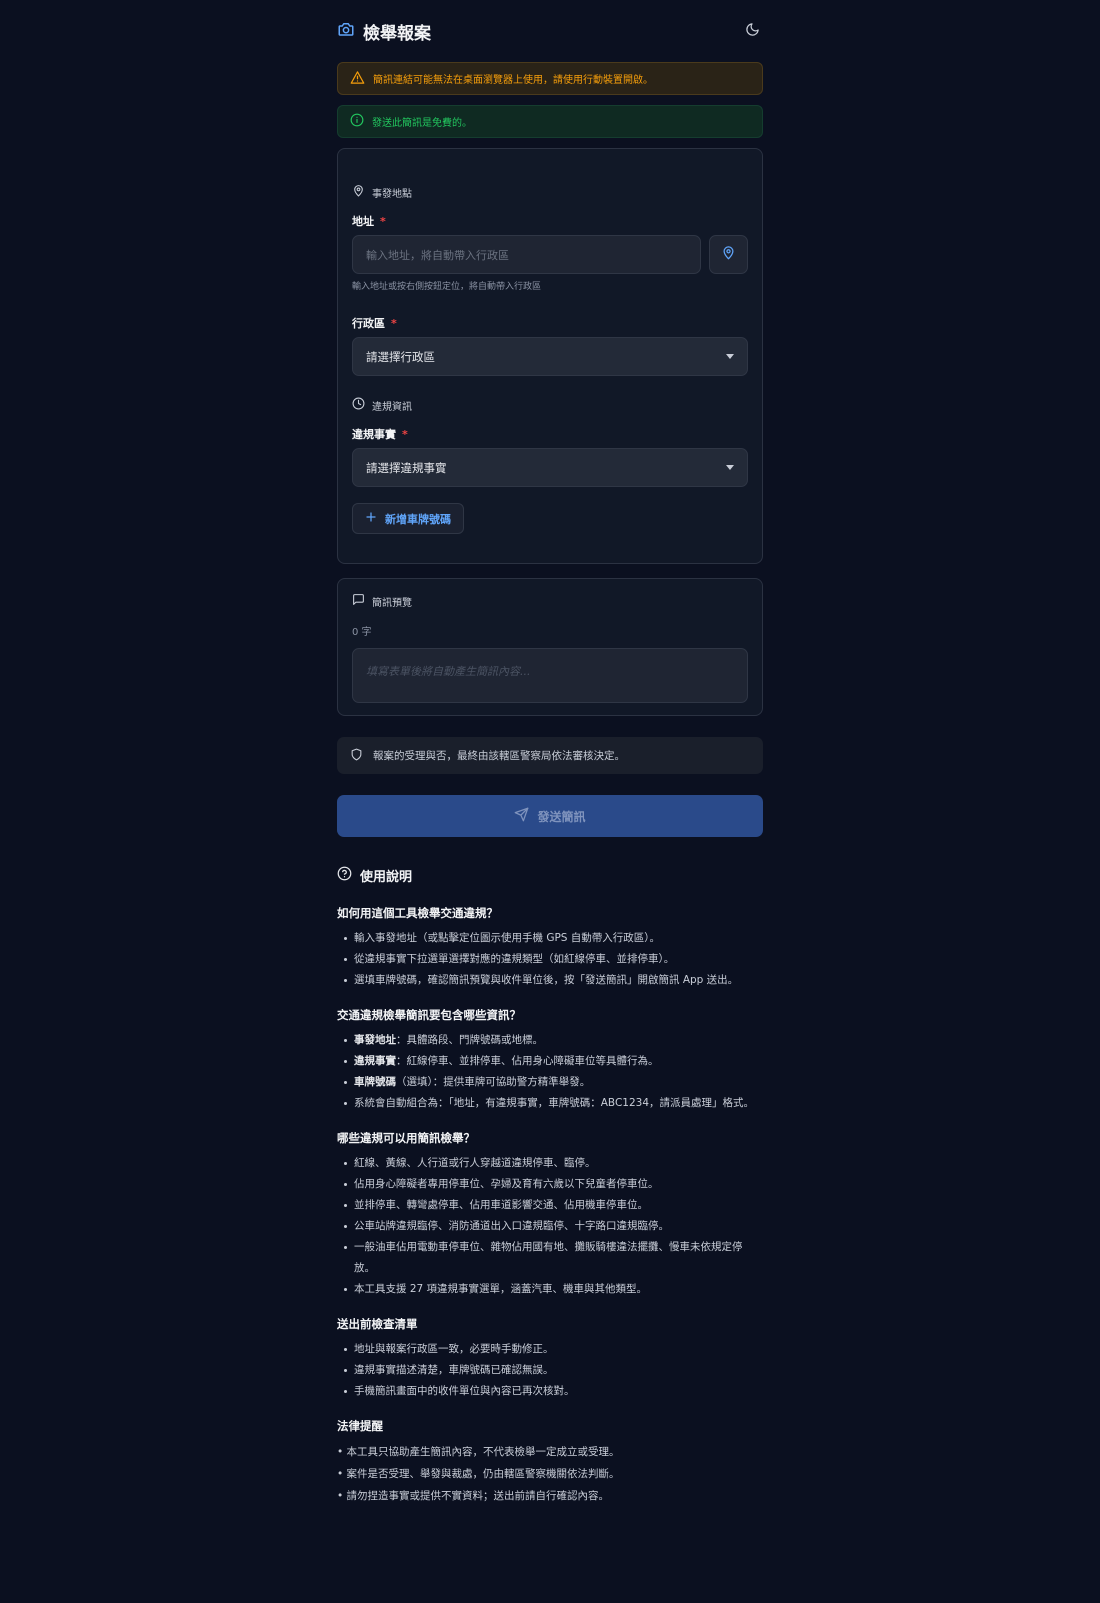 The width and height of the screenshot is (1100, 1603). What do you see at coordinates (553, 938) in the screenshot?
I see `list-item: 輸入事發地址（或點擊定位圖示使用手機 GPS 自動帶入行政區）。` at bounding box center [553, 938].